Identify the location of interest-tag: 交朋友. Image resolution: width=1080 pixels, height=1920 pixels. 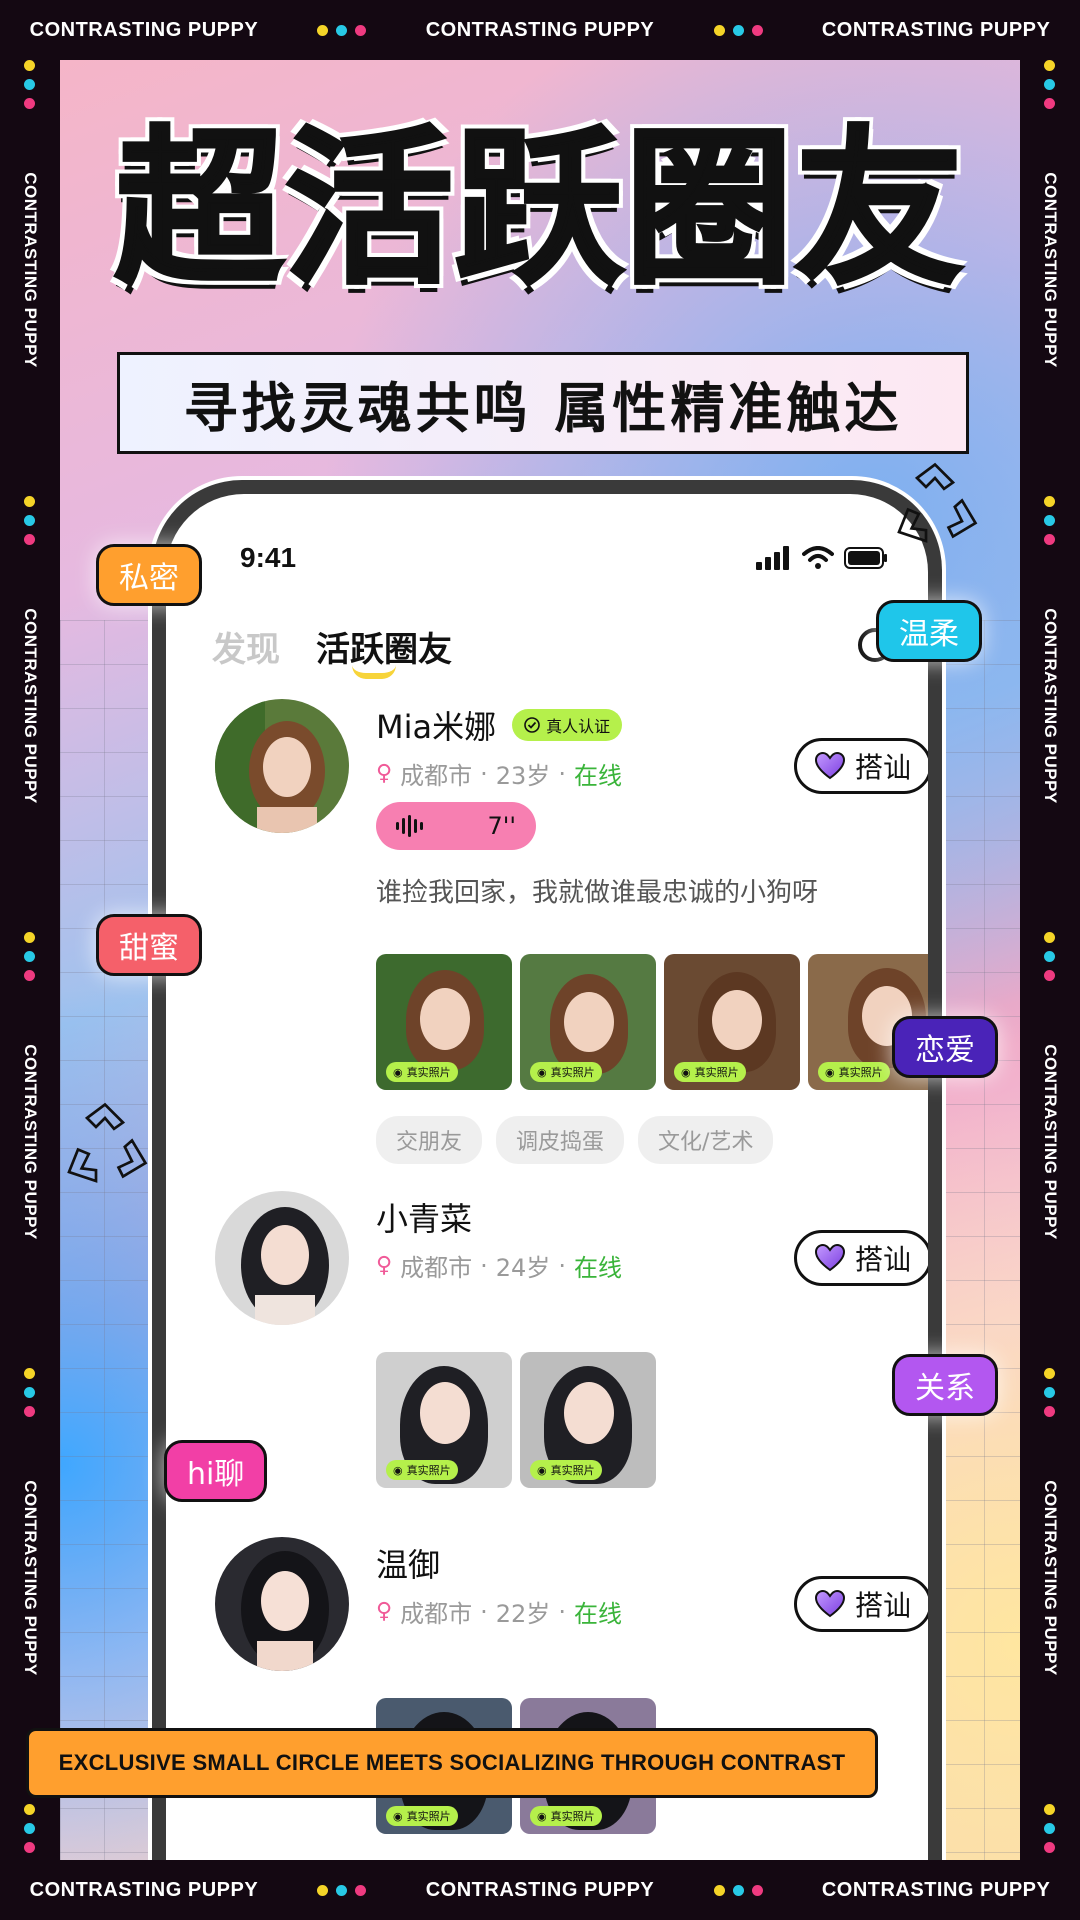
(429, 1140).